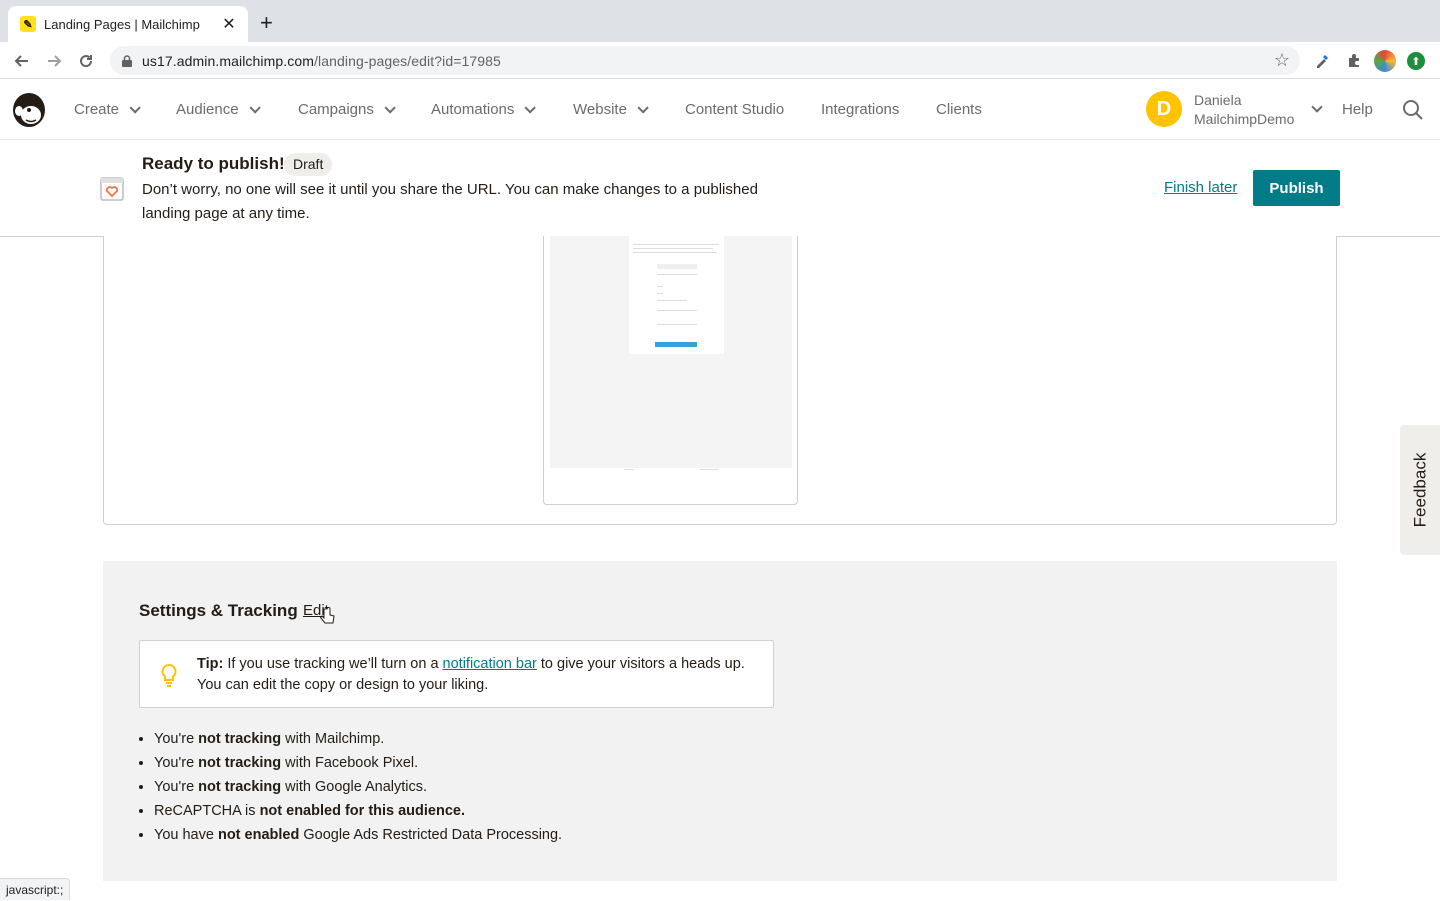  I want to click on browser-status-bar: javascript:;, so click(35, 889).